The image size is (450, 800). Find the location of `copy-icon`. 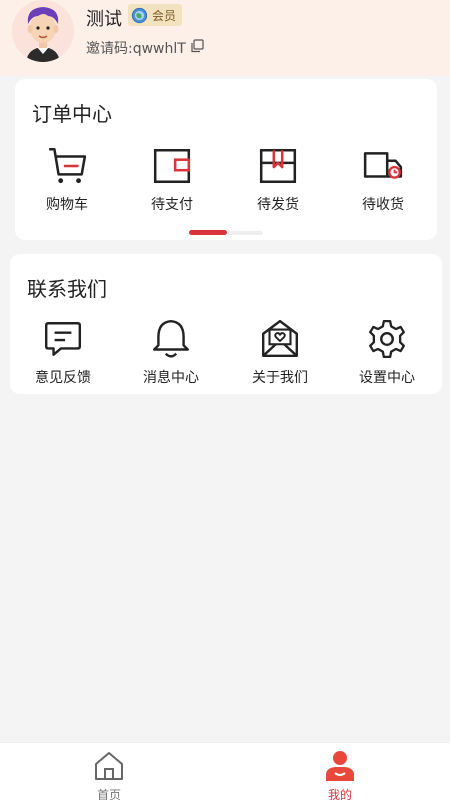

copy-icon is located at coordinates (197, 46).